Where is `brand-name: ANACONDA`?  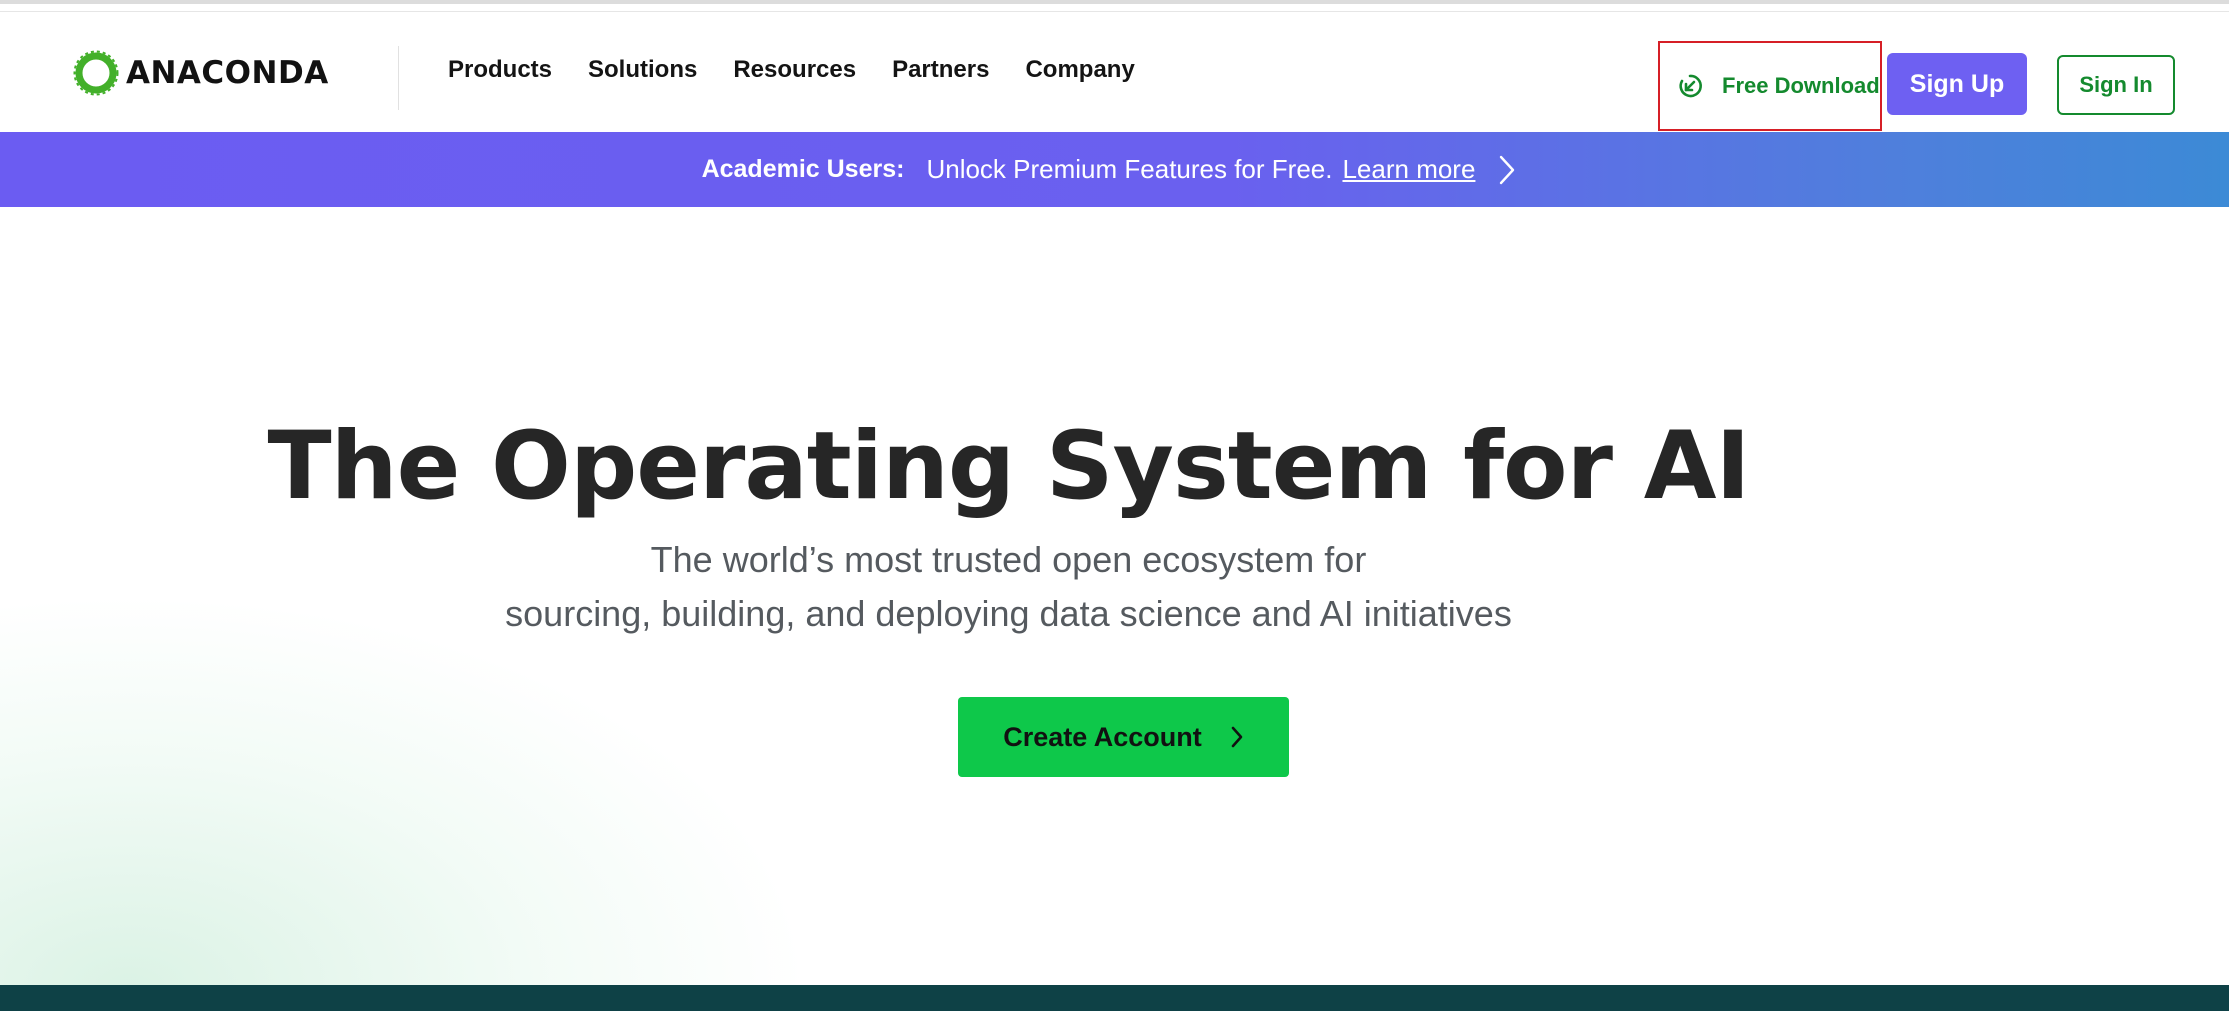
brand-name: ANACONDA is located at coordinates (227, 73).